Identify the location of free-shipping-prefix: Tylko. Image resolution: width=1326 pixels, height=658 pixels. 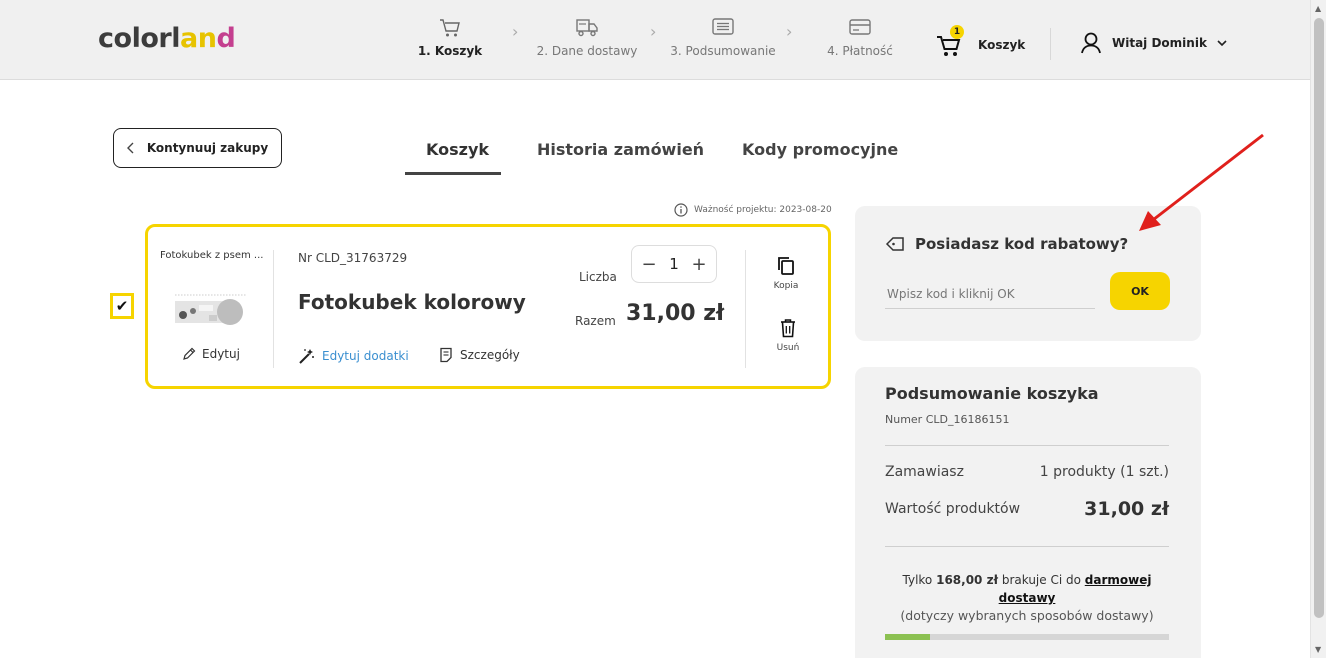
(919, 580).